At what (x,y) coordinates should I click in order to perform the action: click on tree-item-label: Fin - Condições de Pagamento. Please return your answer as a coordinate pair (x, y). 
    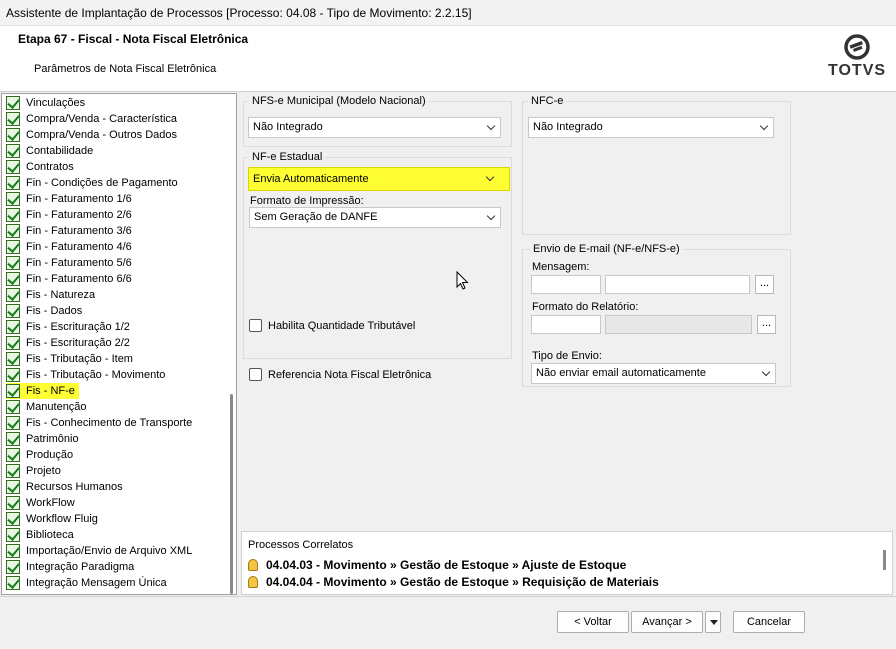
    Looking at the image, I should click on (102, 183).